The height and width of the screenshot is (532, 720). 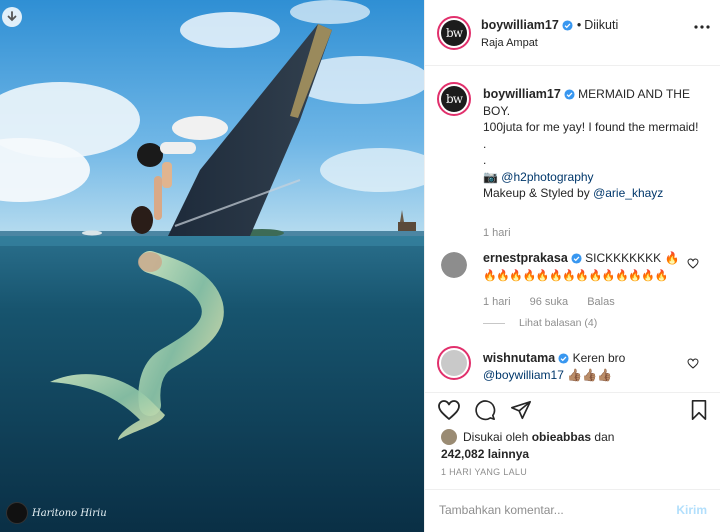 What do you see at coordinates (699, 410) in the screenshot?
I see `bookmark-icon` at bounding box center [699, 410].